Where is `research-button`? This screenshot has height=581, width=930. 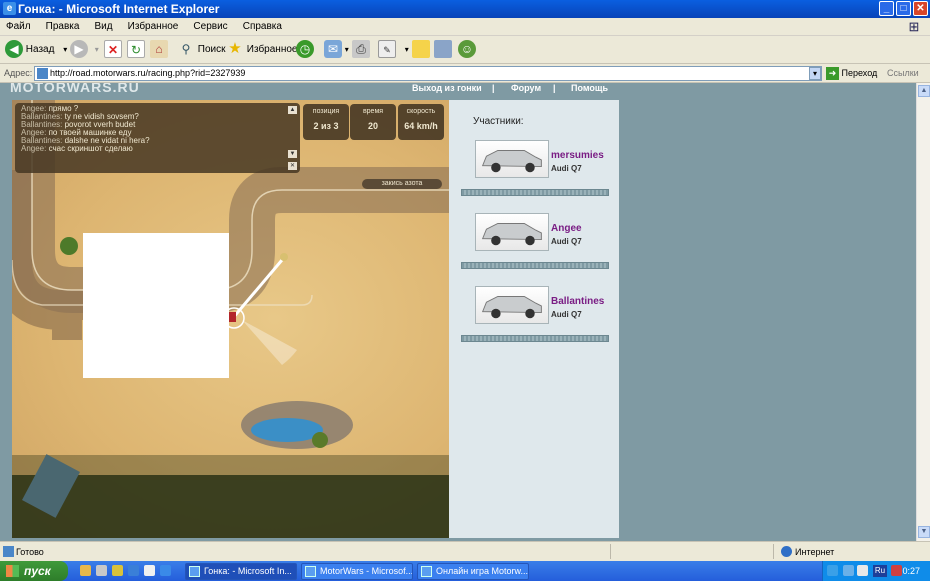 research-button is located at coordinates (443, 50).